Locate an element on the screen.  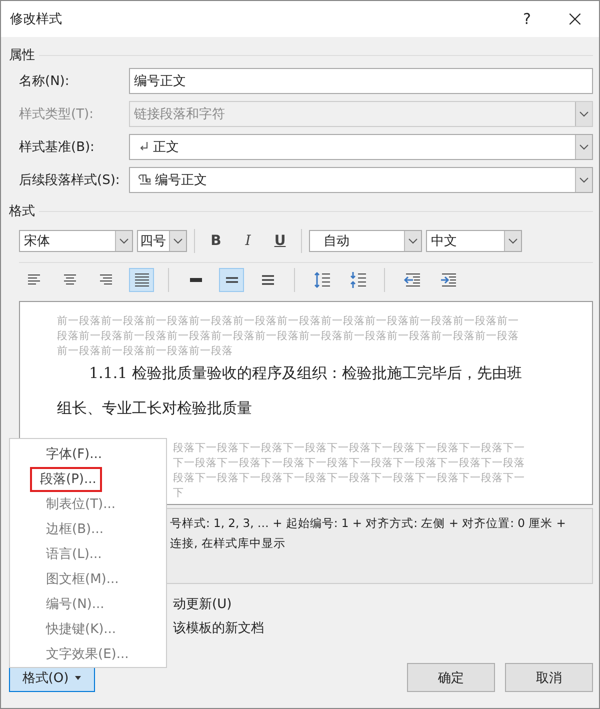
italic-button: I is located at coordinates (248, 241).